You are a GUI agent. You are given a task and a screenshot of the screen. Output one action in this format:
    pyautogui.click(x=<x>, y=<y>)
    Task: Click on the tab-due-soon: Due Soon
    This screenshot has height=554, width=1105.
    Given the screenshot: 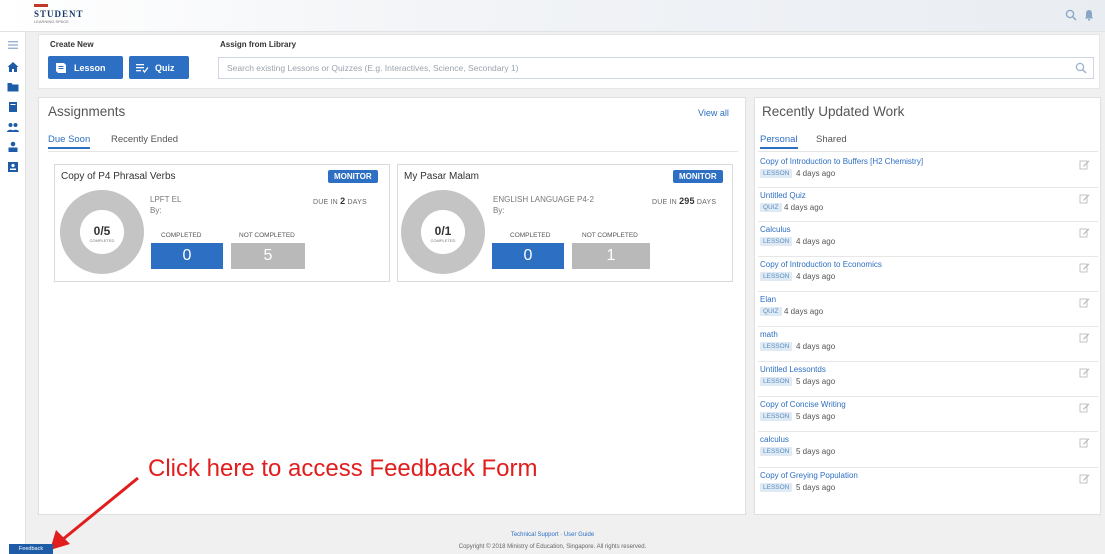 What is the action you would take?
    pyautogui.click(x=69, y=141)
    